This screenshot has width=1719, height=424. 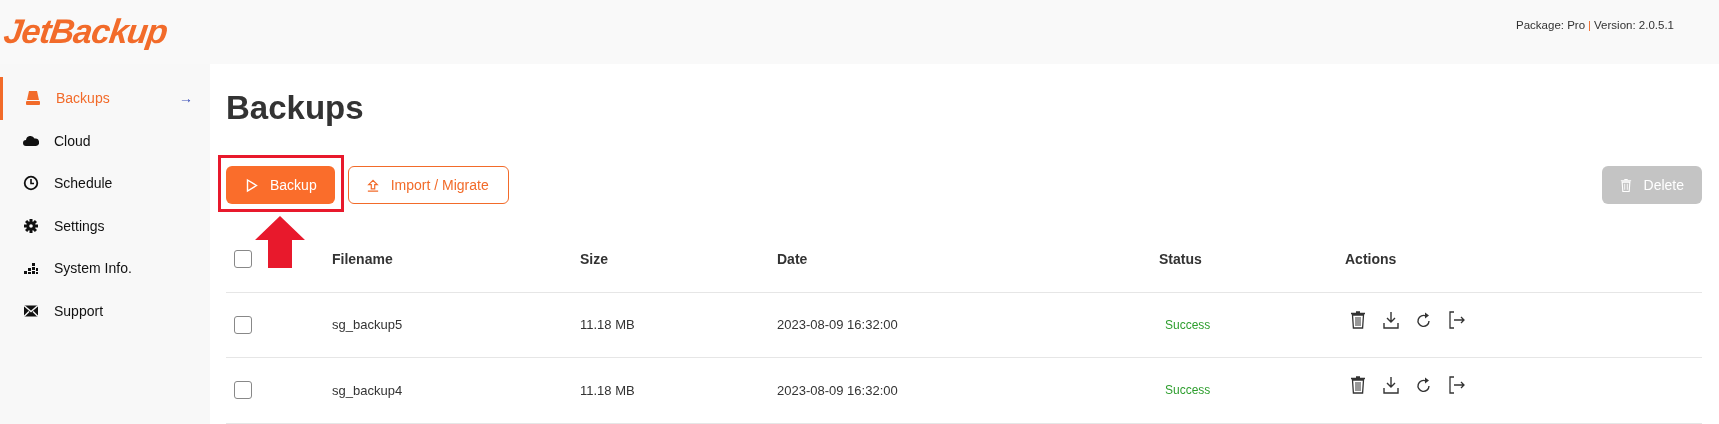 What do you see at coordinates (1371, 259) in the screenshot?
I see `column-header: Actions` at bounding box center [1371, 259].